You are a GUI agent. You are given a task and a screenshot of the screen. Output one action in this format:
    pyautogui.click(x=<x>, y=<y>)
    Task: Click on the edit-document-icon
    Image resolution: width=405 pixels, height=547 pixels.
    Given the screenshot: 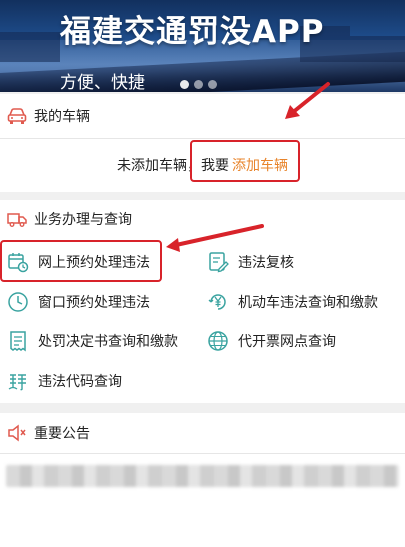 What is the action you would take?
    pyautogui.click(x=218, y=262)
    